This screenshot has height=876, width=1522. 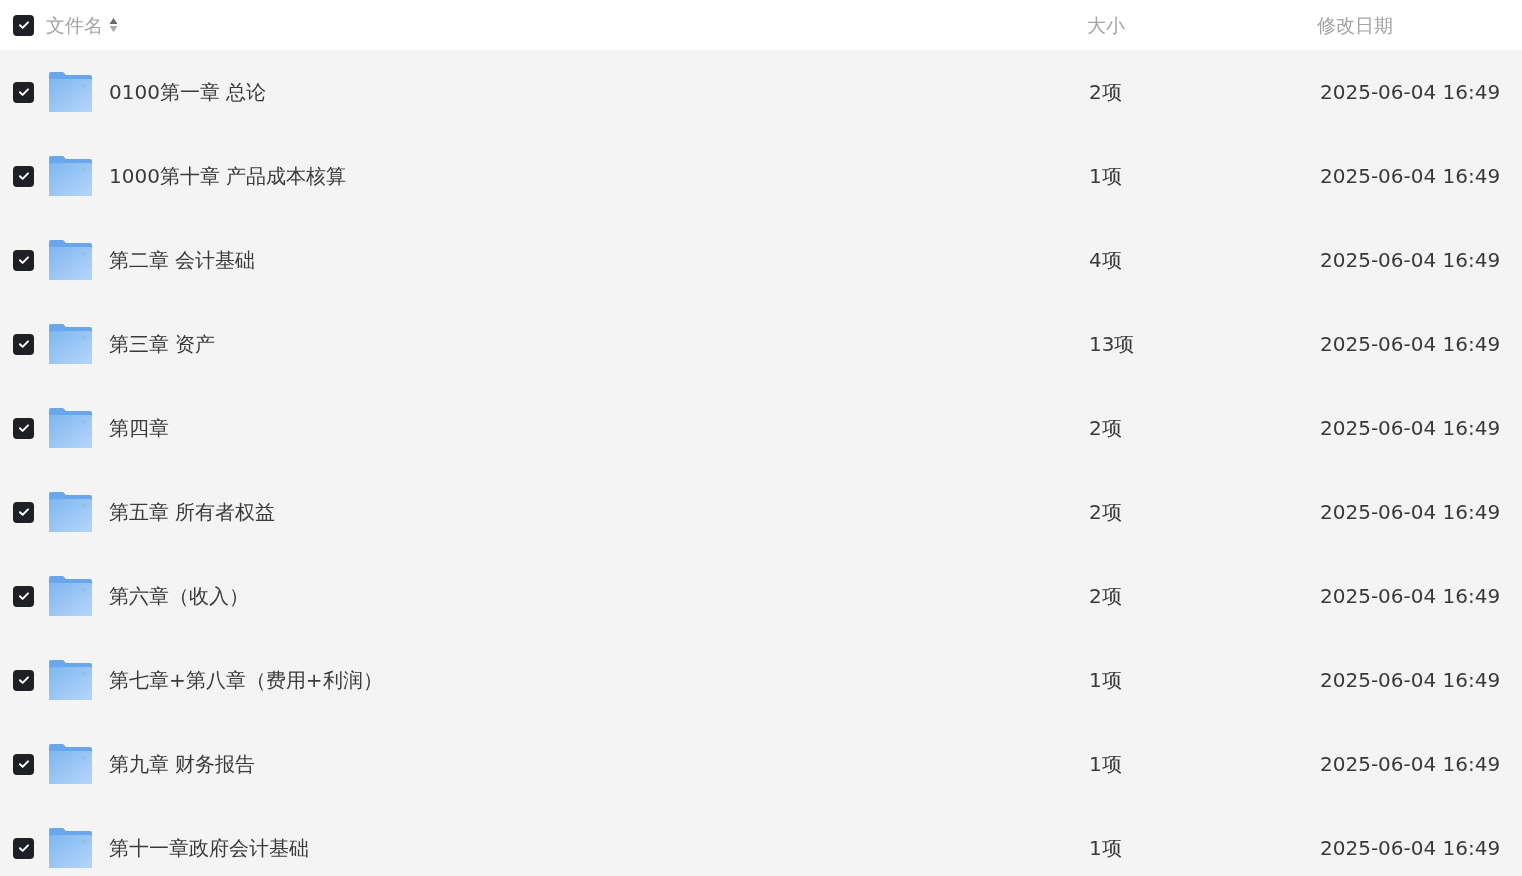 What do you see at coordinates (761, 428) in the screenshot?
I see `file-row: 第四章 2项 2025-06-04 16:49` at bounding box center [761, 428].